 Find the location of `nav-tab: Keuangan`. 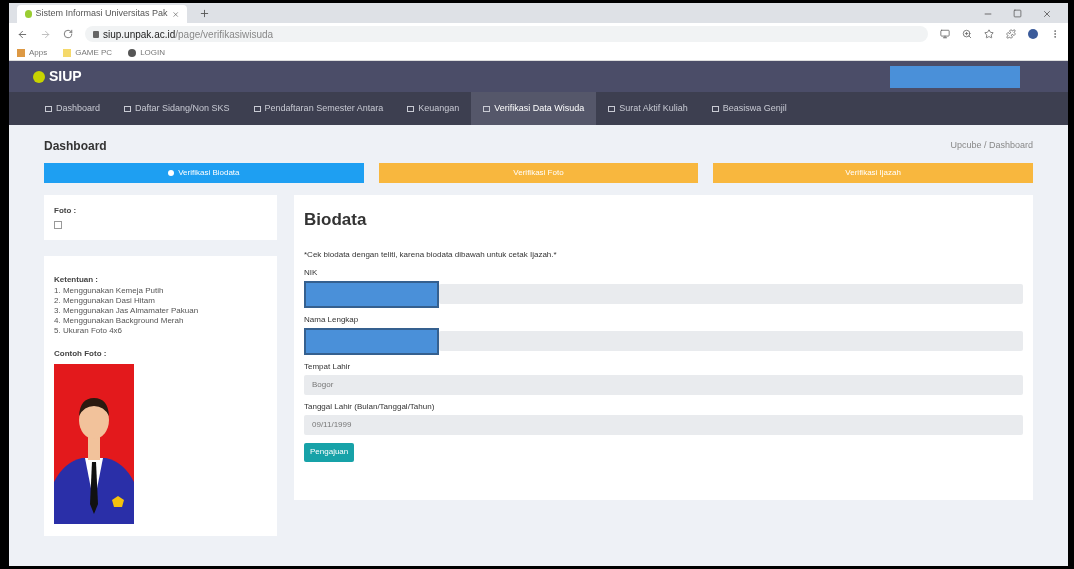

nav-tab: Keuangan is located at coordinates (433, 108).